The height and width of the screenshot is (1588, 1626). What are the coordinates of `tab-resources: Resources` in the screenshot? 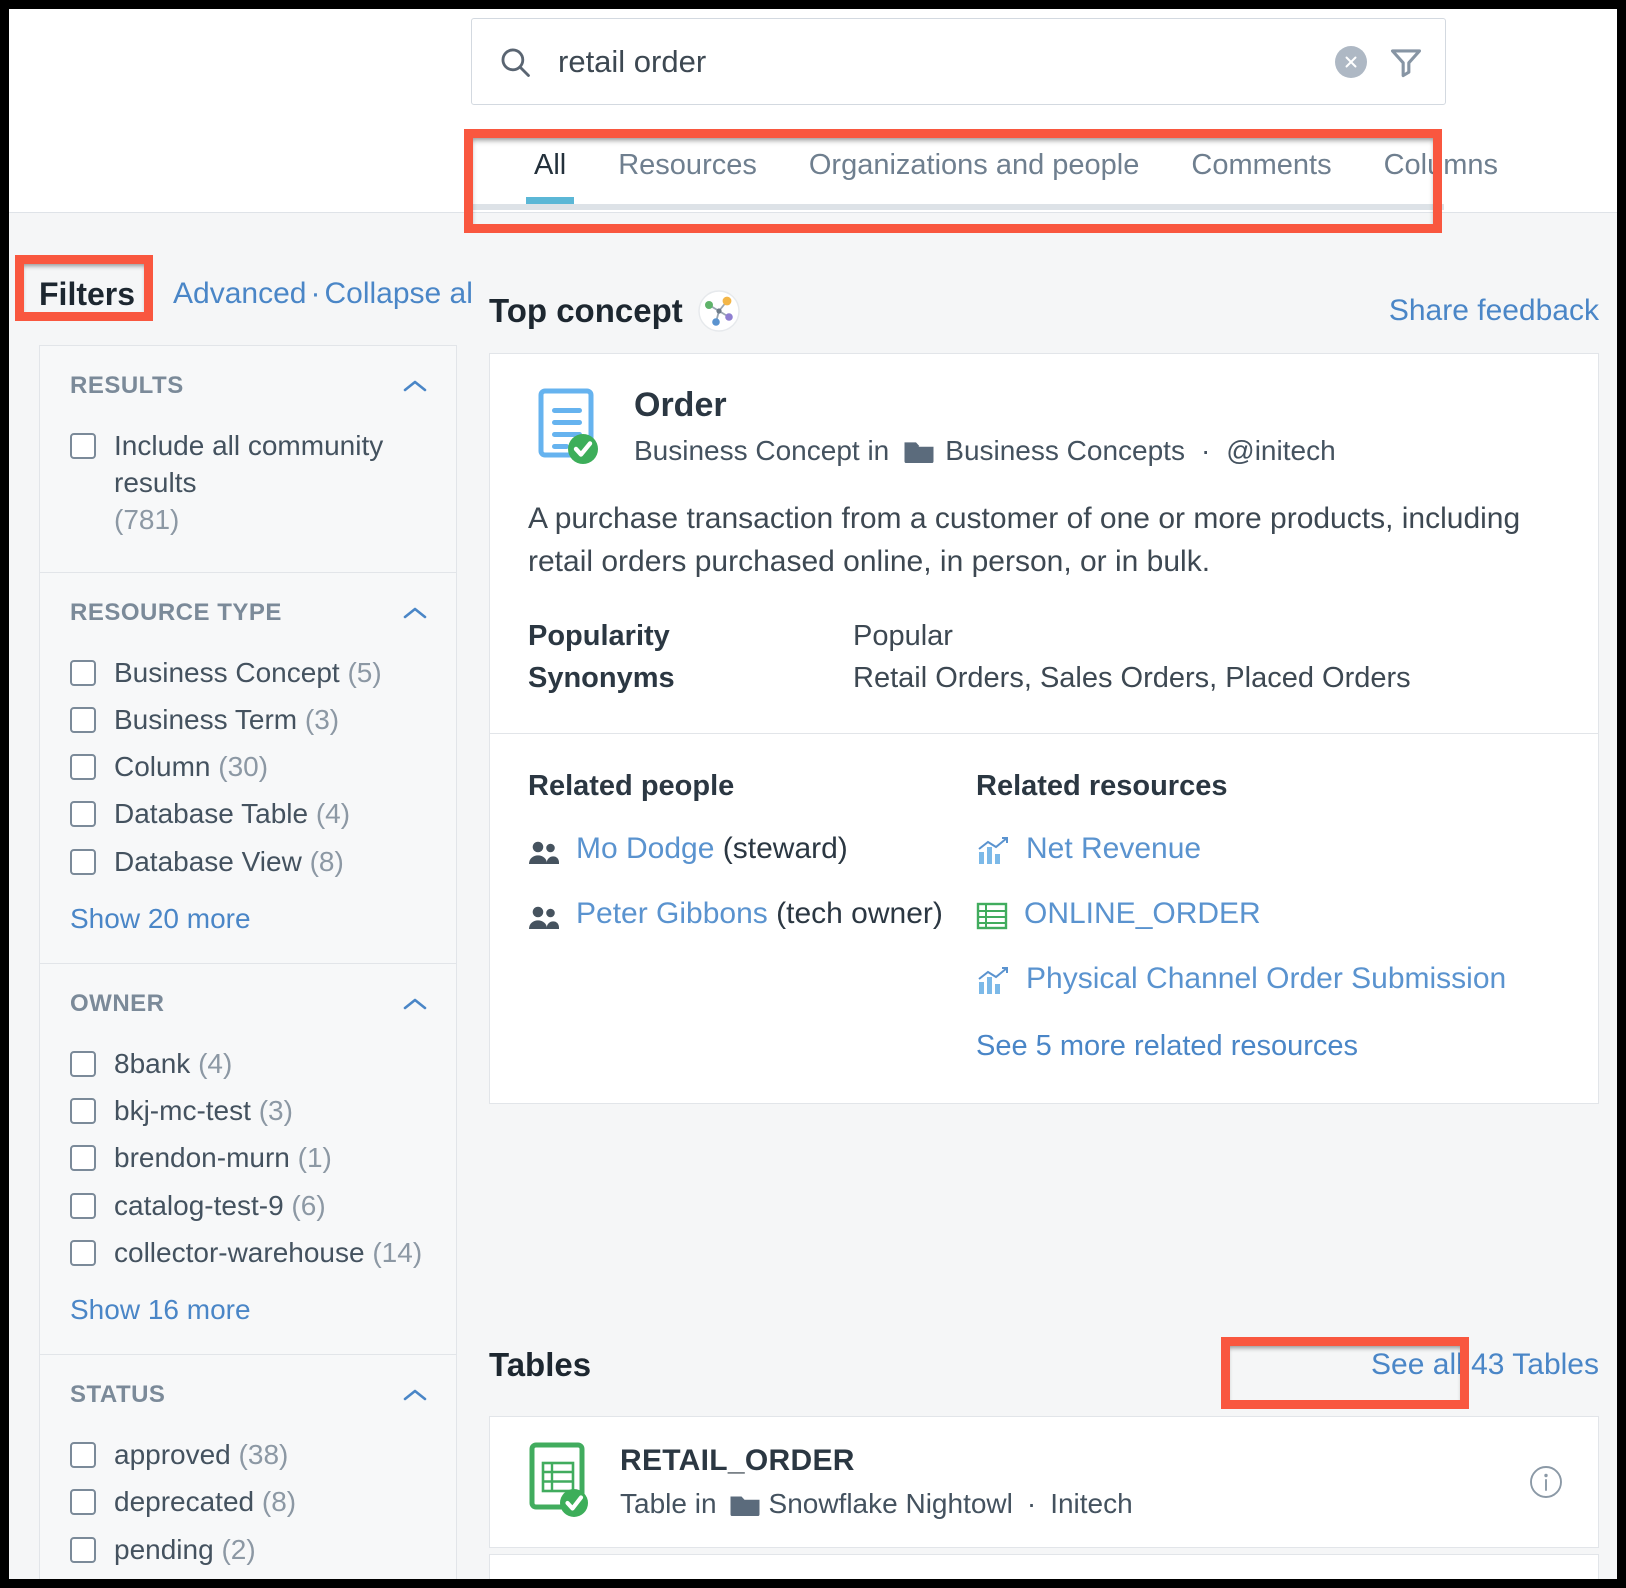 It's located at (687, 155).